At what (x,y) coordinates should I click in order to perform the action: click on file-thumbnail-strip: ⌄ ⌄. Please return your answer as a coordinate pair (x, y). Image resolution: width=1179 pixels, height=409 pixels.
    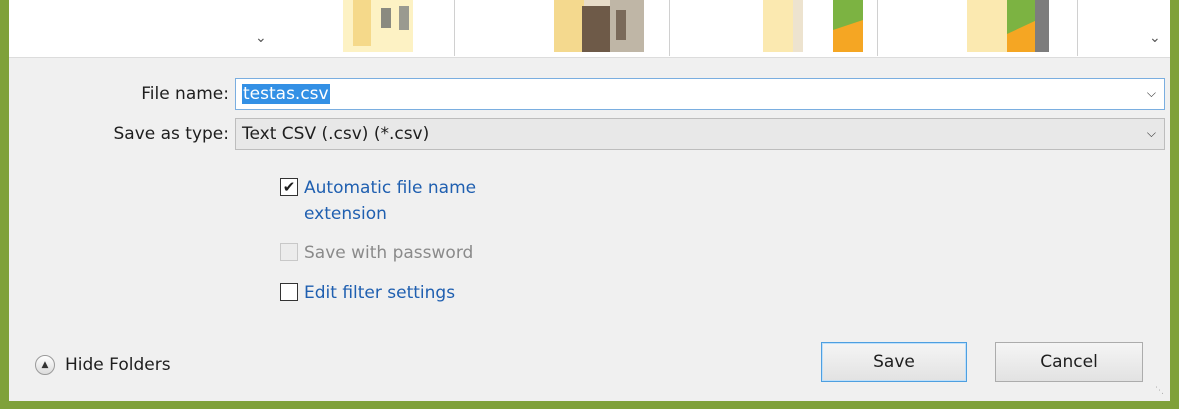
    Looking at the image, I should click on (589, 29).